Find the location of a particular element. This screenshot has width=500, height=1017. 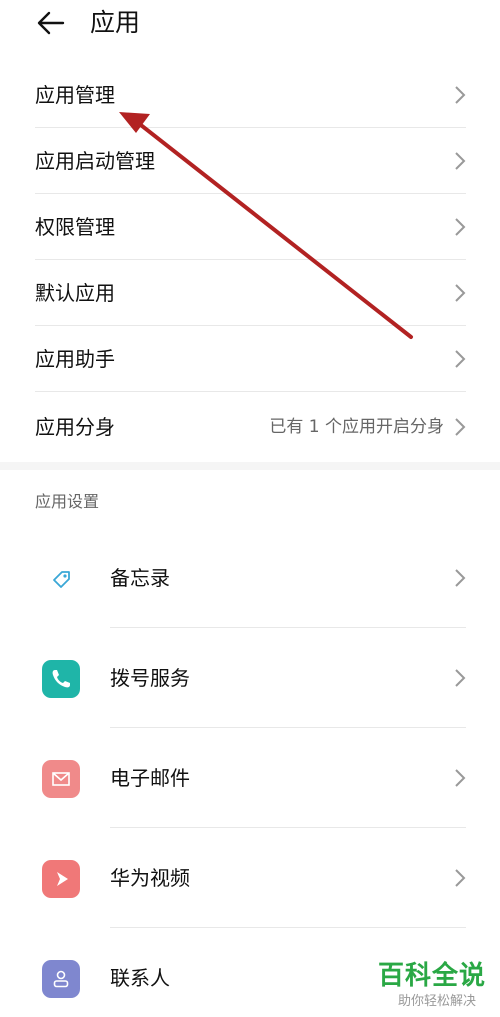

memo-tag-icon is located at coordinates (61, 579).